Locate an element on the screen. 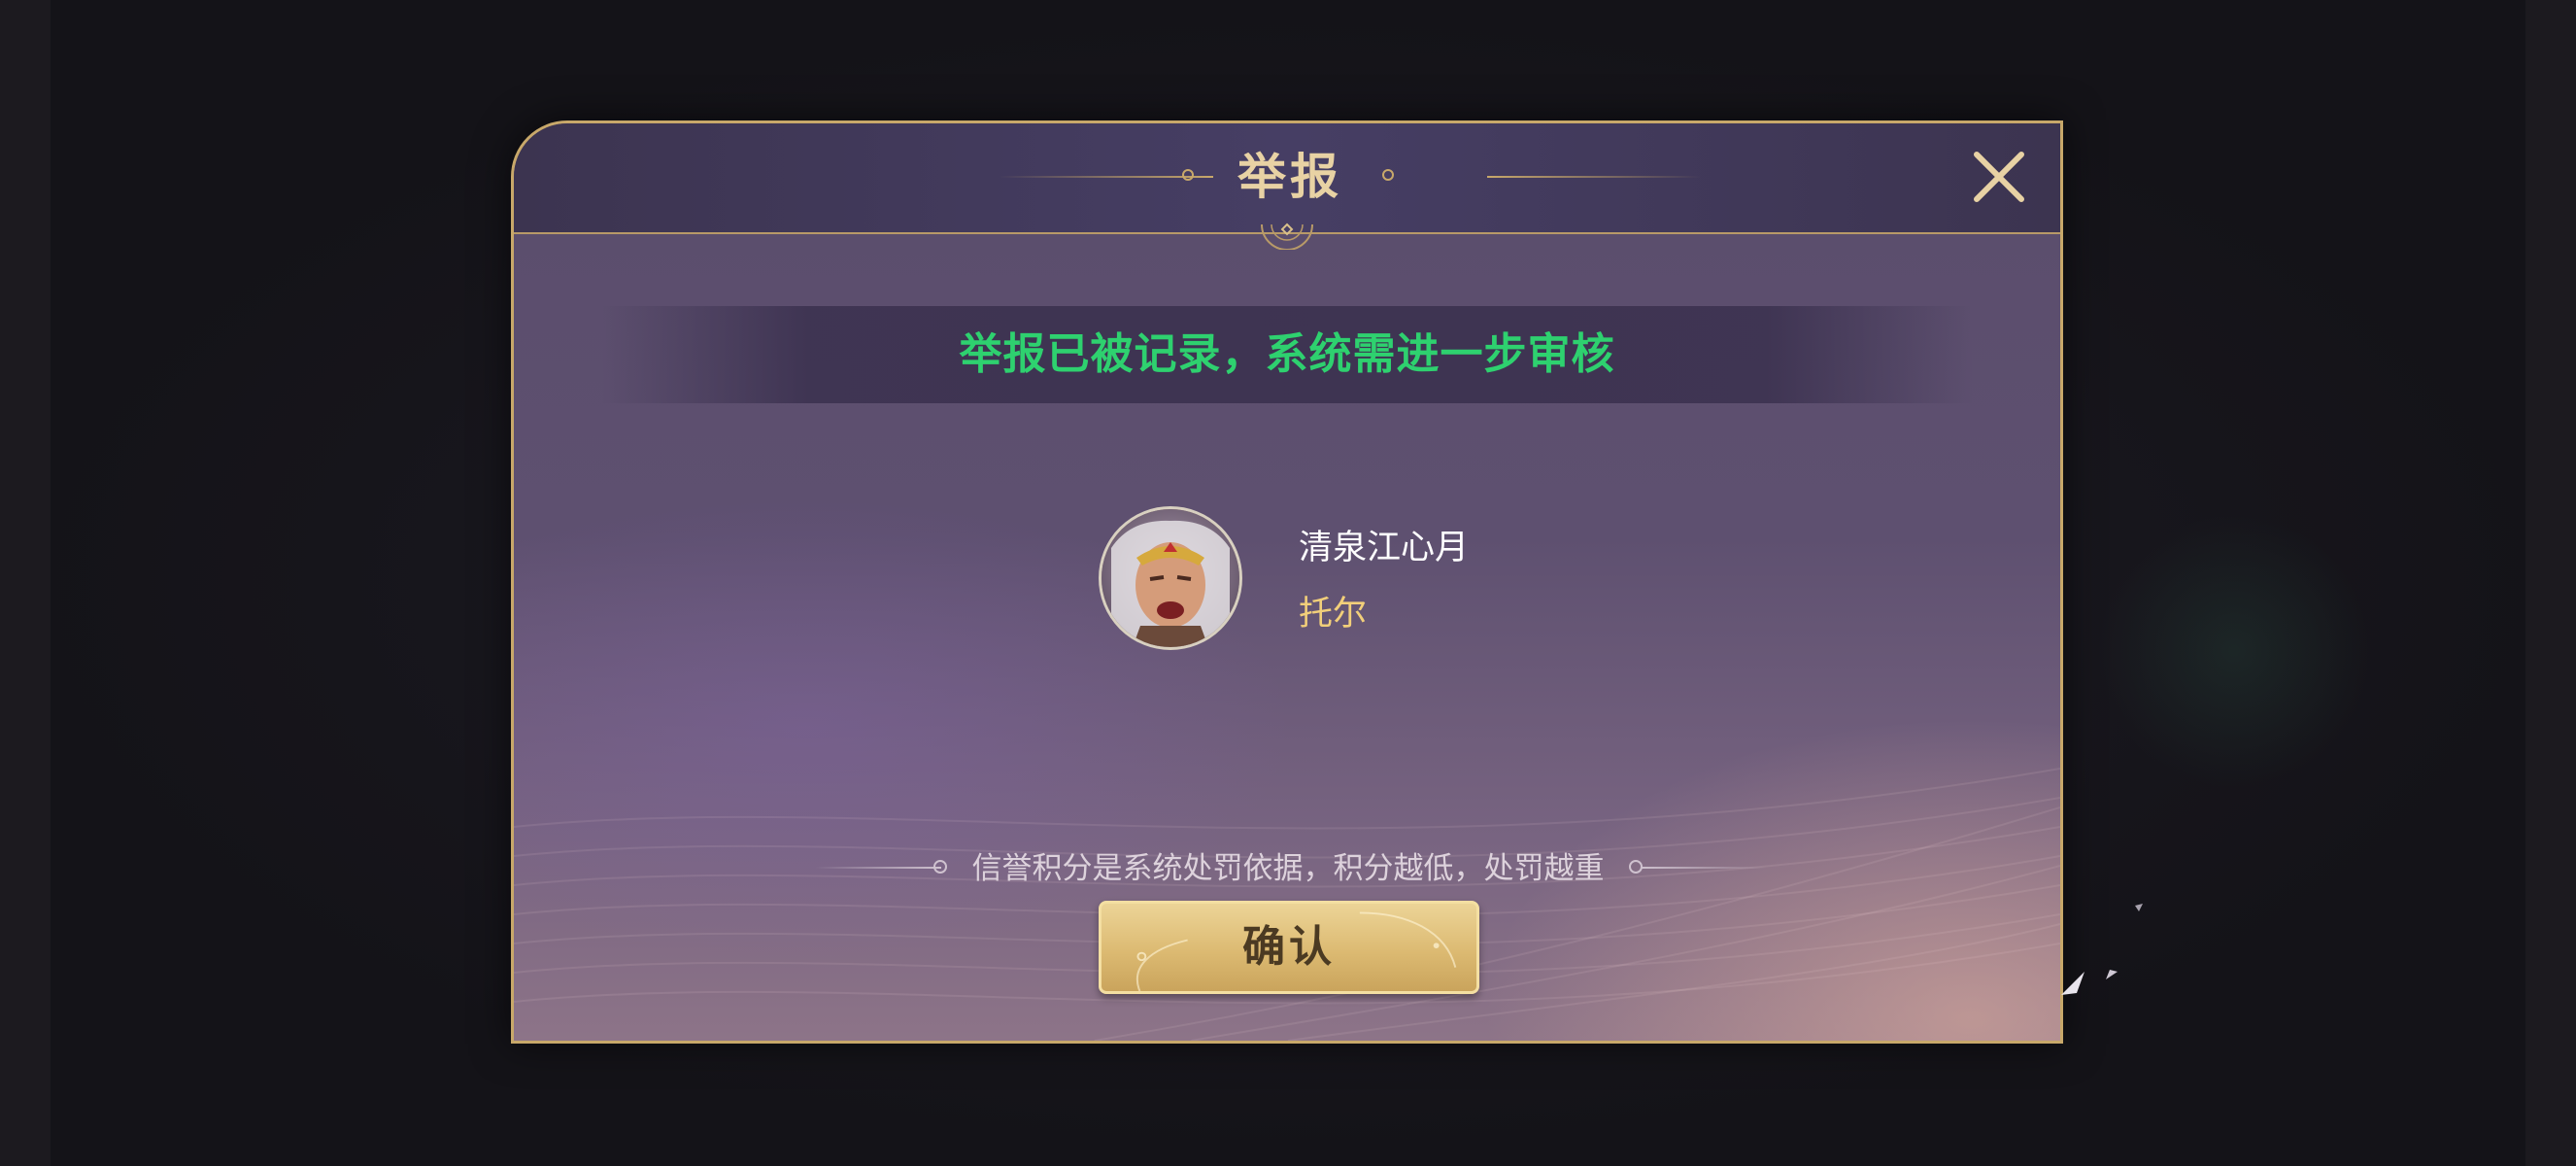 This screenshot has height=1166, width=2576. avatar is located at coordinates (1170, 578).